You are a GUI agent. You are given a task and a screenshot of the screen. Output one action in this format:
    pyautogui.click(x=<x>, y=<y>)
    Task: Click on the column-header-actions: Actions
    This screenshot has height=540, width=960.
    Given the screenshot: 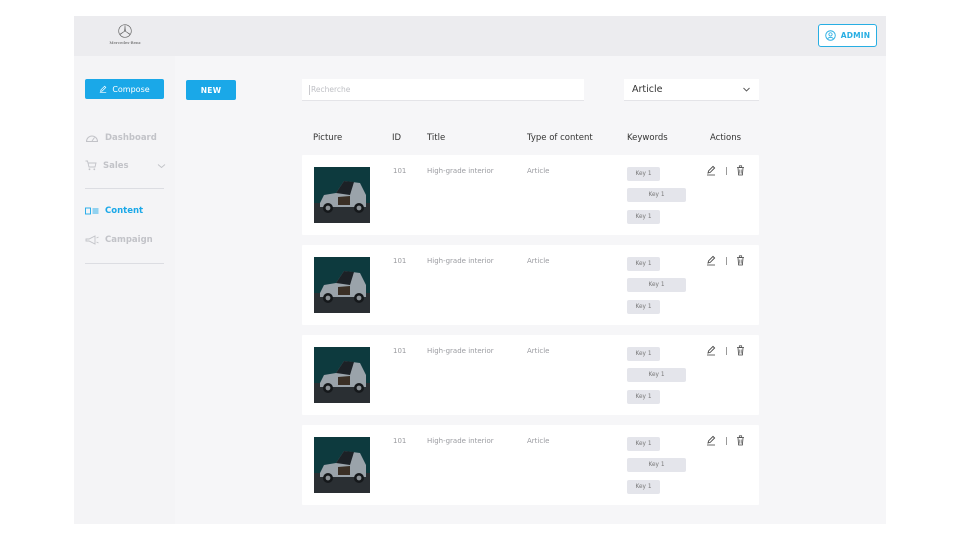 What is the action you would take?
    pyautogui.click(x=726, y=138)
    